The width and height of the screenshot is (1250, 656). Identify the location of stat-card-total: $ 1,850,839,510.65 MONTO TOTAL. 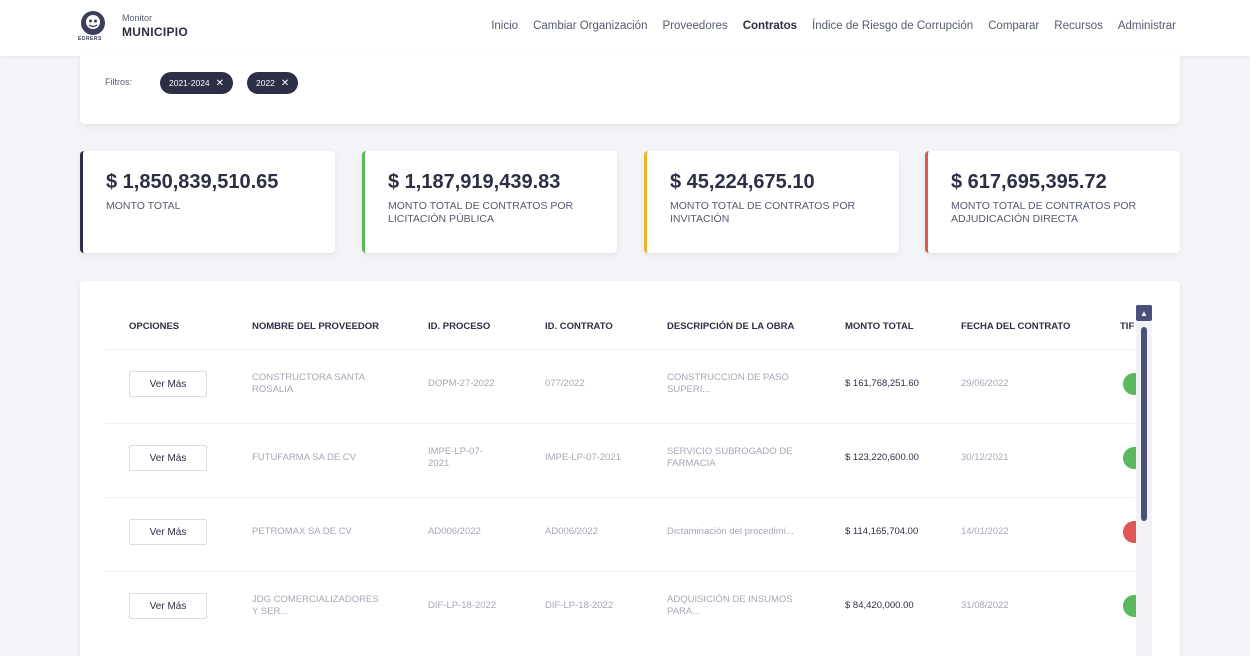
(207, 202).